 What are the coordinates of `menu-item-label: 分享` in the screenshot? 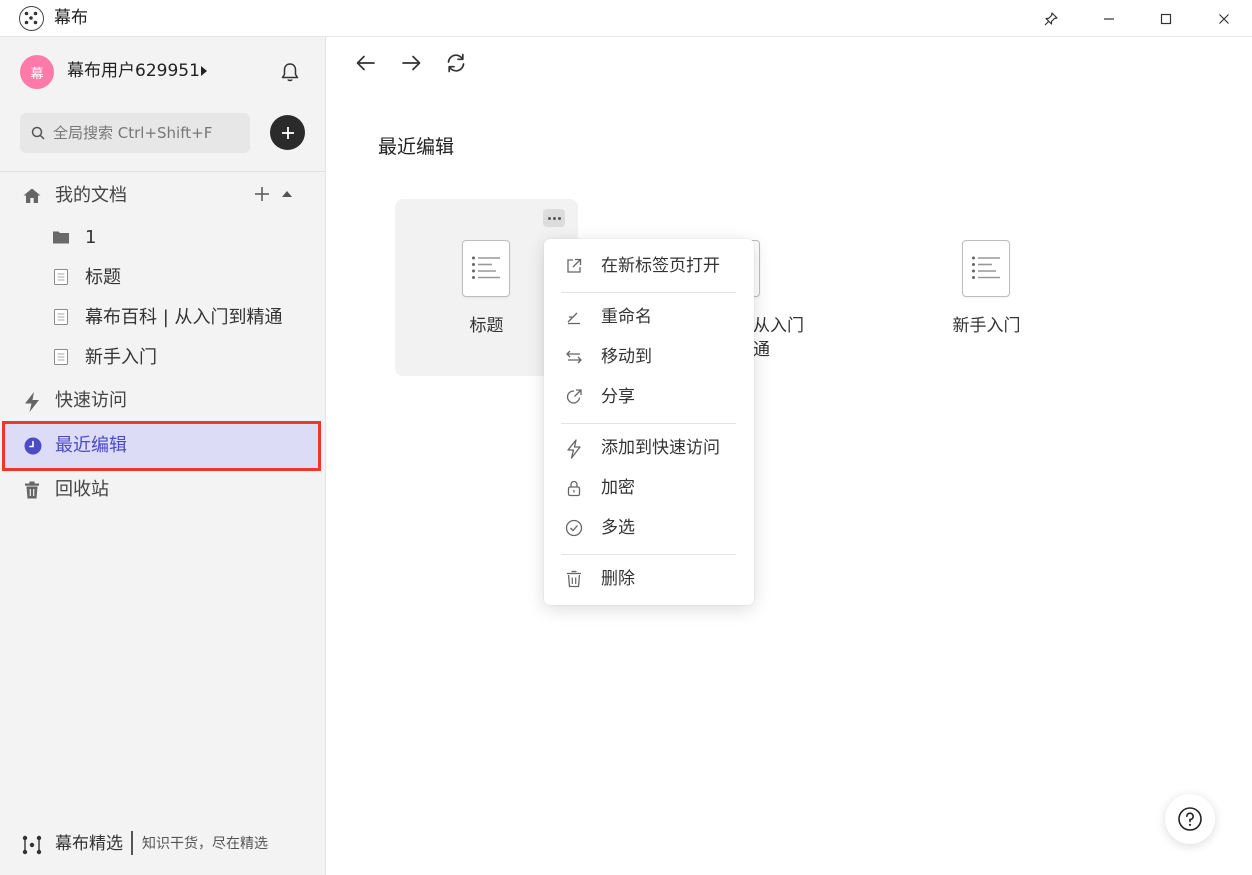 It's located at (618, 397).